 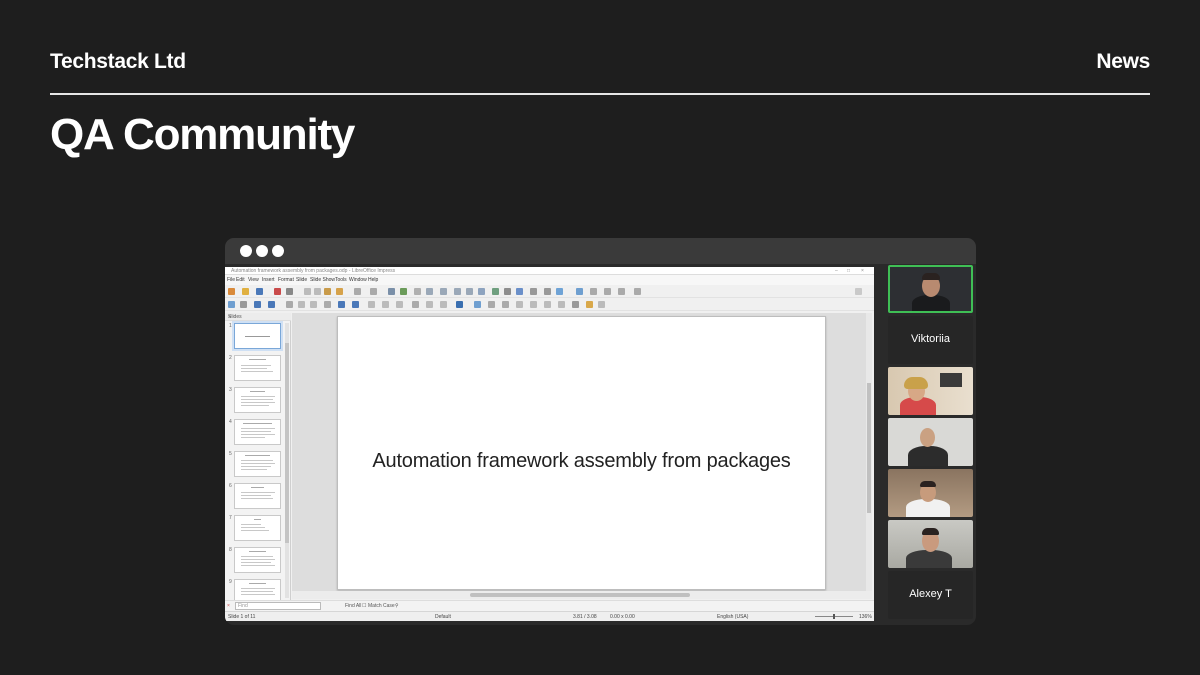 I want to click on transition-icon, so click(x=593, y=291).